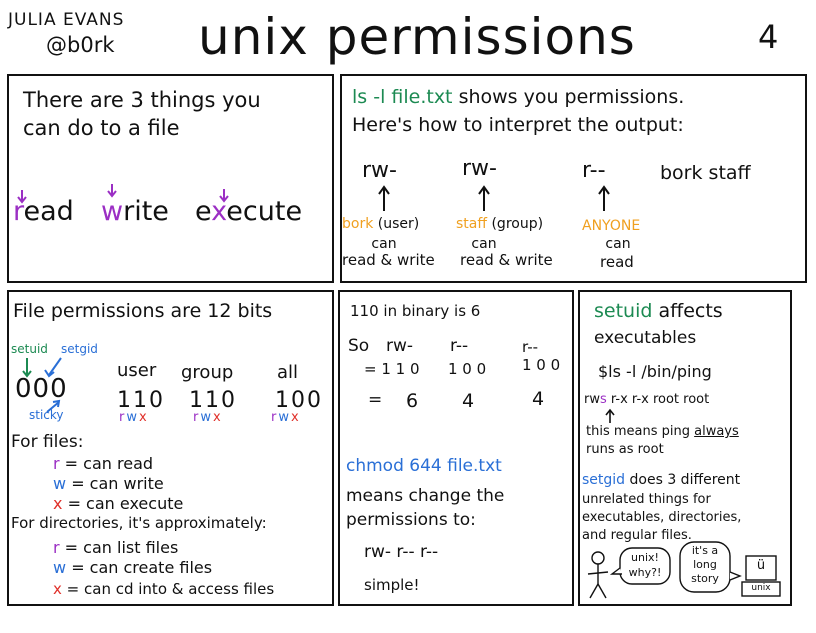  I want to click on can-other: can, so click(618, 244).